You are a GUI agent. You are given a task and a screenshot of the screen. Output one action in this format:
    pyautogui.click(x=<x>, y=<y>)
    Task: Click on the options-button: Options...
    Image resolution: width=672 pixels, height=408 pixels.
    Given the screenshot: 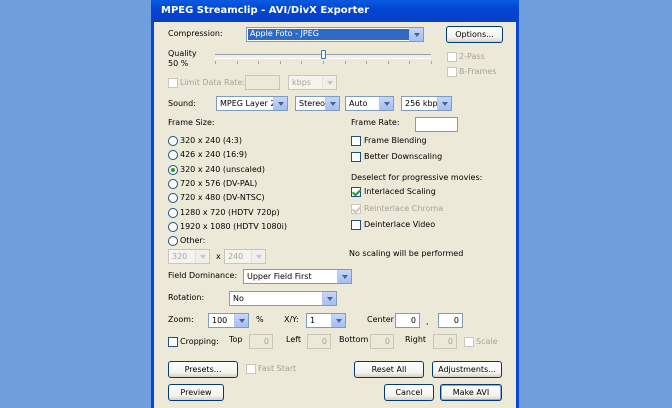 What is the action you would take?
    pyautogui.click(x=474, y=34)
    